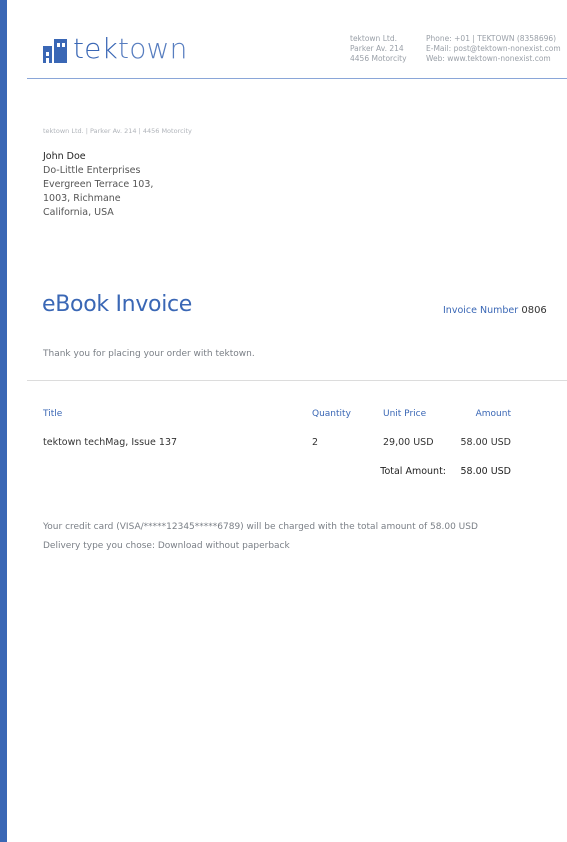  I want to click on company-logo: tektown, so click(115, 48).